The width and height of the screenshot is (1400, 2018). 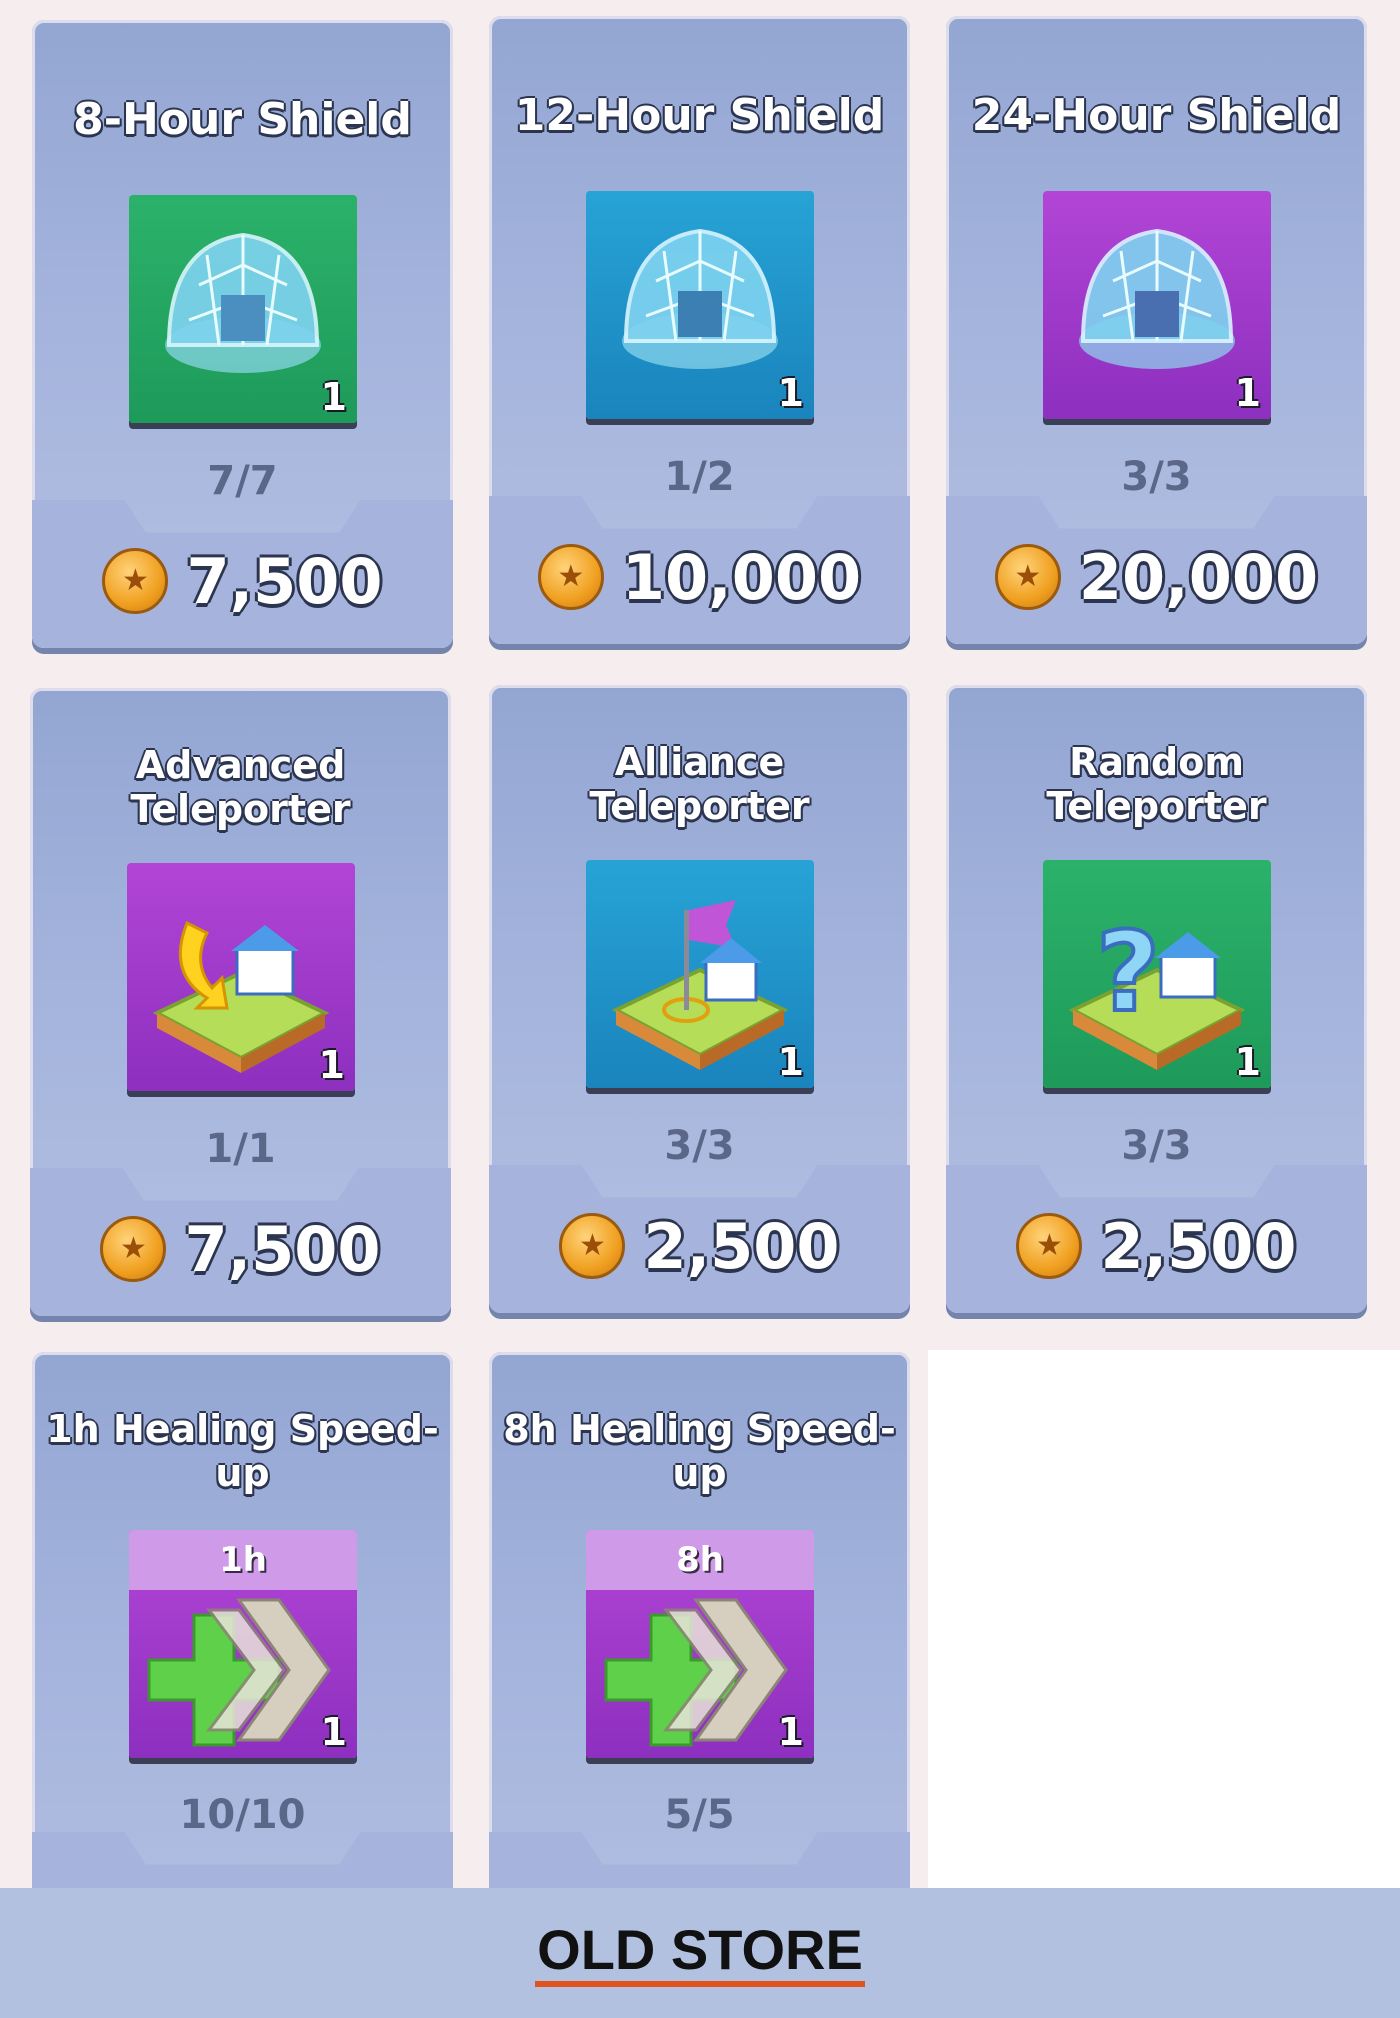 I want to click on item-title: 1h Healing Speed-up, so click(x=242, y=1451).